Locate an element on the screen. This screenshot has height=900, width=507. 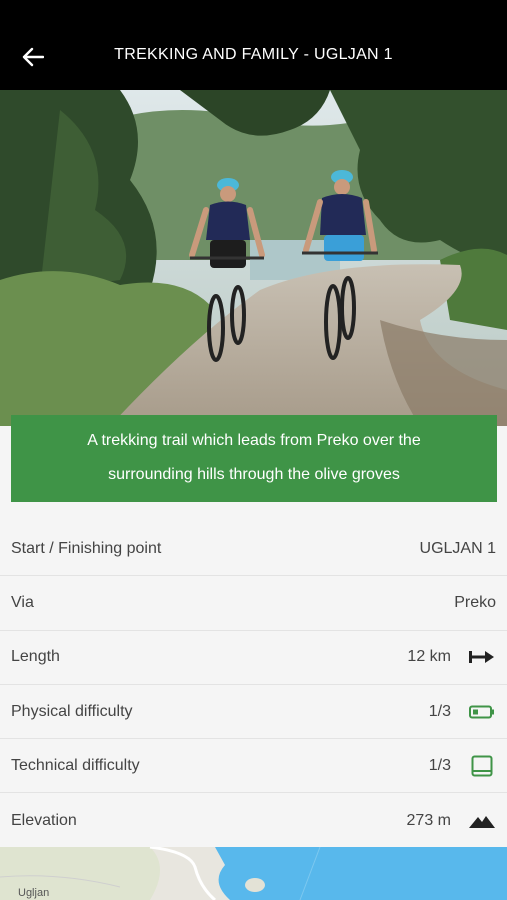
detail-row-physical: Physical difficulty 1/3 is located at coordinates (253, 712).